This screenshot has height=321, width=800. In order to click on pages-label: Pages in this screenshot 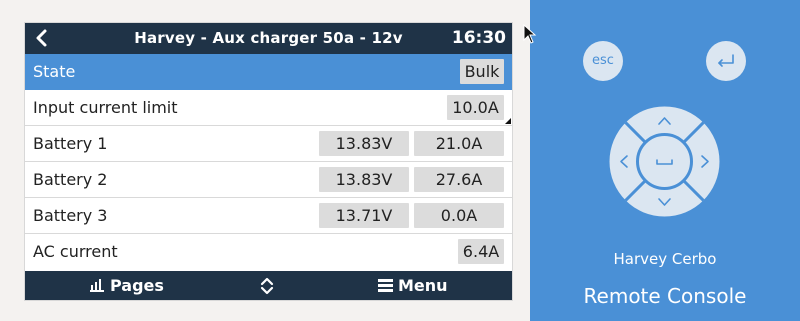, I will do `click(137, 285)`.